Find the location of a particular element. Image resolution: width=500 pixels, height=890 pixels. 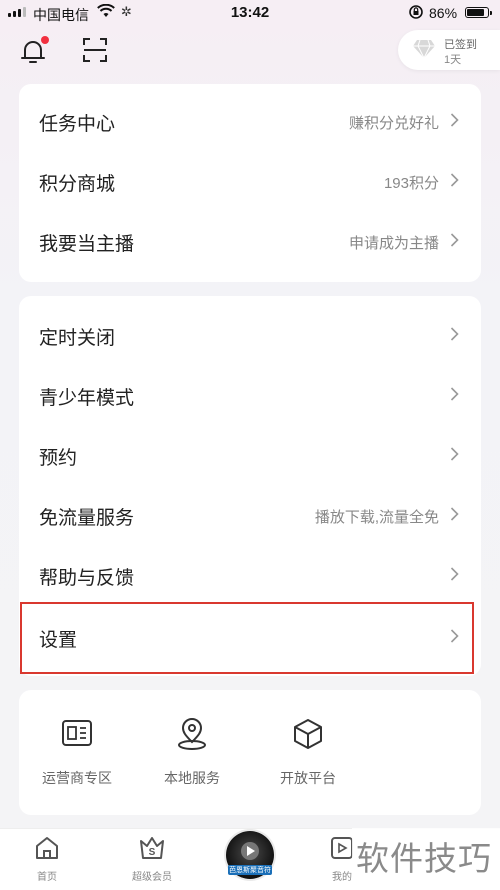

play-button: 芭恩斯聚音符 is located at coordinates (250, 855).